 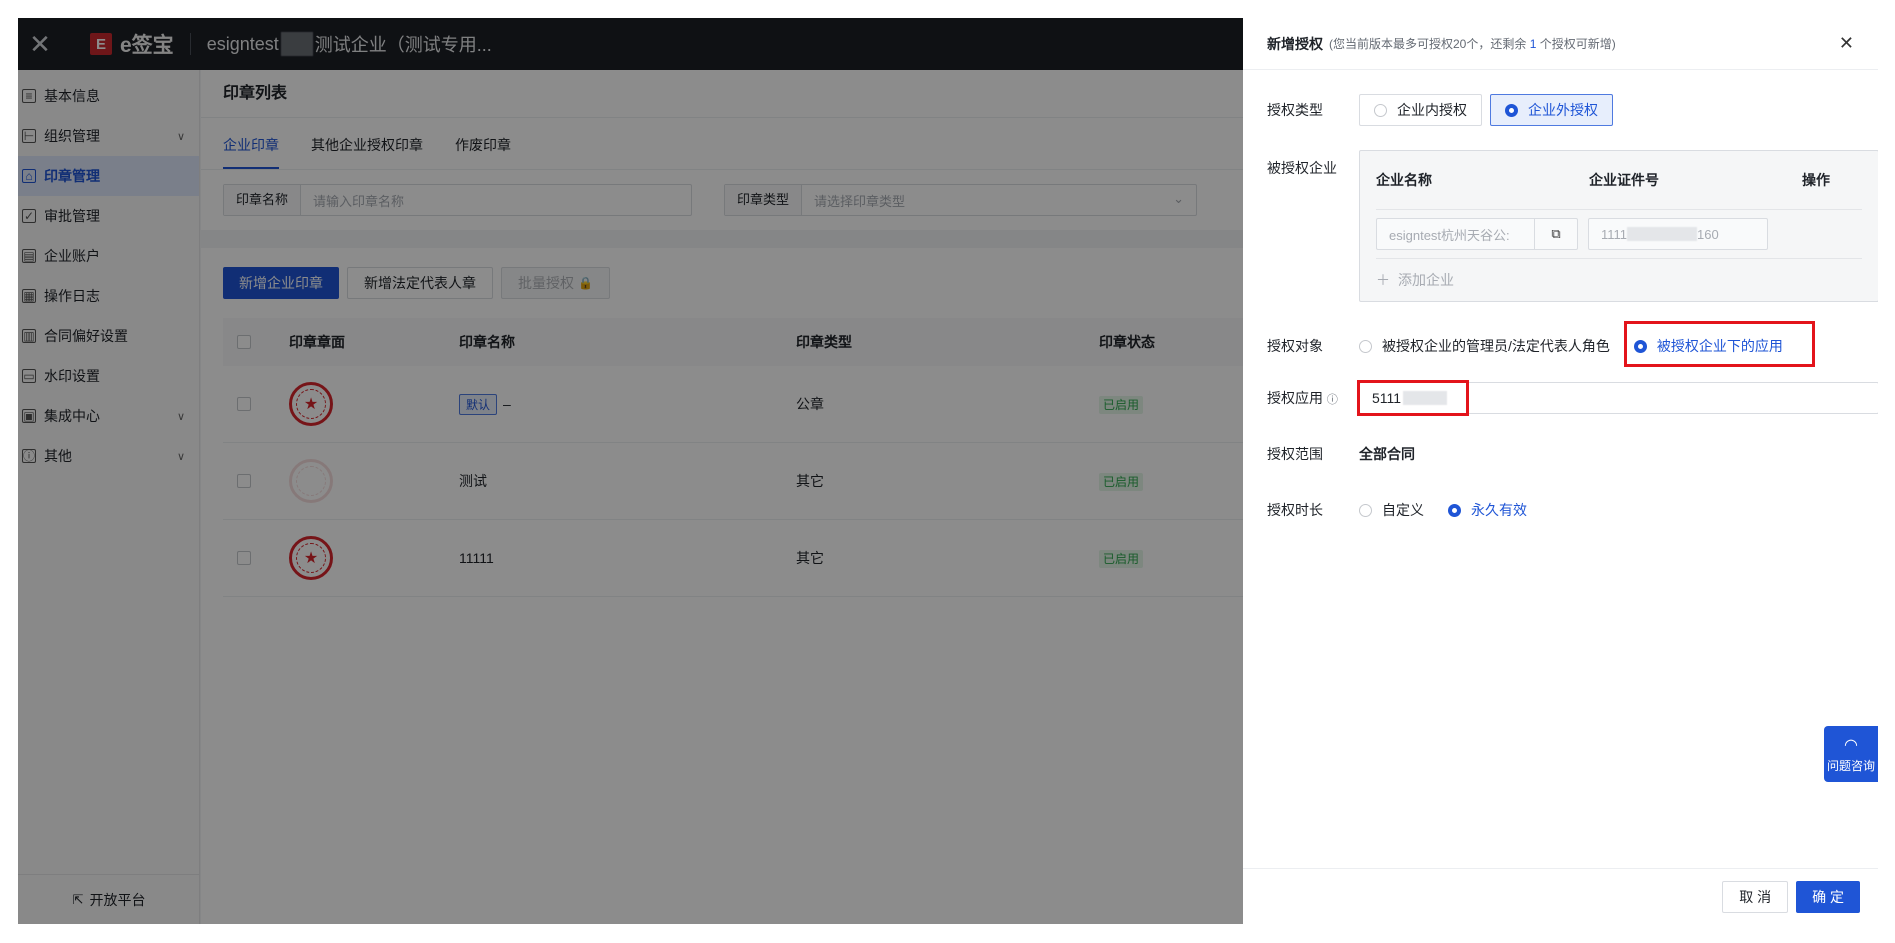 I want to click on duration-custom-option: 自定义, so click(x=1403, y=510).